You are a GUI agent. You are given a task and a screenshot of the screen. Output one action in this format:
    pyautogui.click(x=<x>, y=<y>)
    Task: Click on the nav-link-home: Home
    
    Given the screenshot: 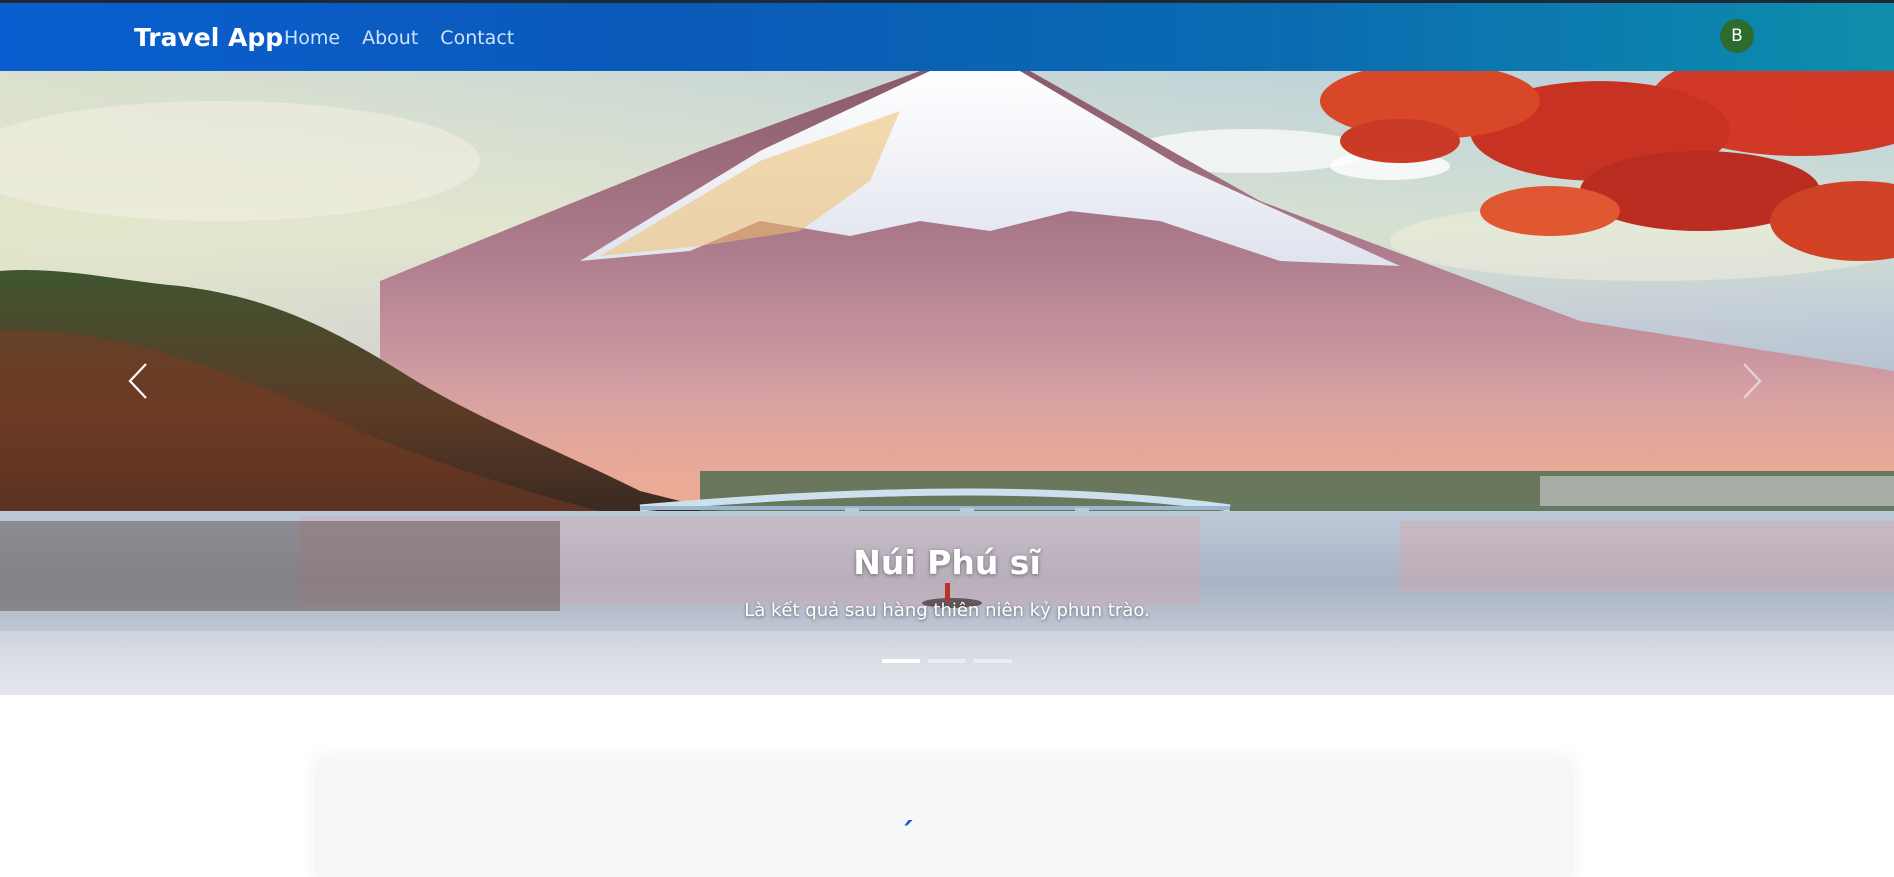 What is the action you would take?
    pyautogui.click(x=312, y=38)
    